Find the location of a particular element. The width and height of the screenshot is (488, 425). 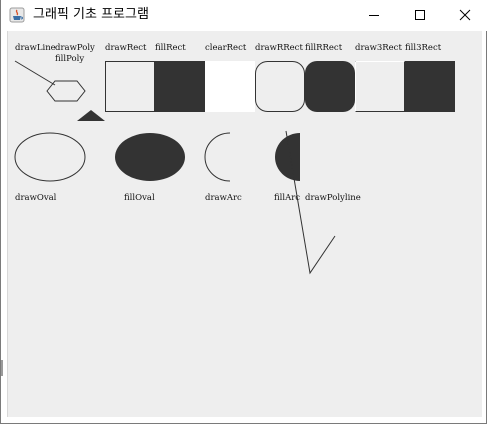

java-cup-icon is located at coordinates (17, 15).